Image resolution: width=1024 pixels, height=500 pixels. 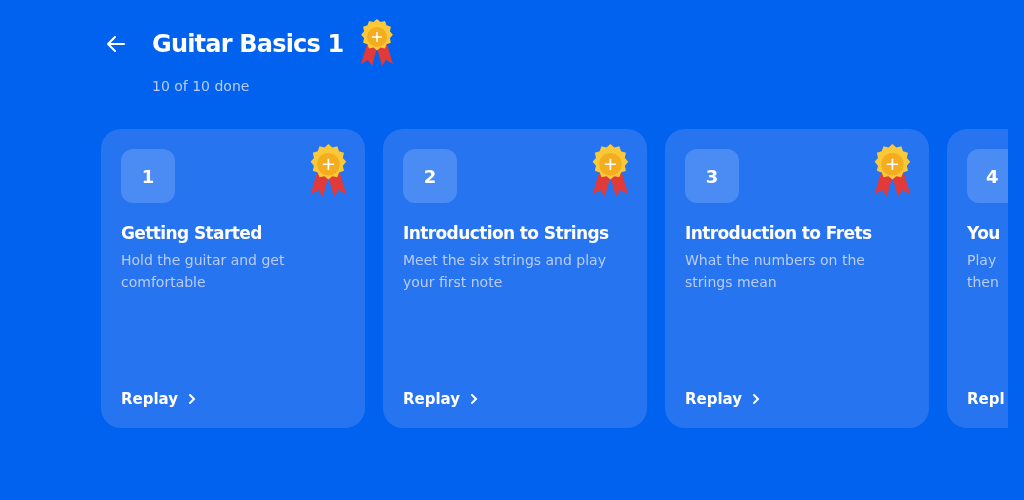 What do you see at coordinates (248, 44) in the screenshot?
I see `course-title: Guitar Basics 1` at bounding box center [248, 44].